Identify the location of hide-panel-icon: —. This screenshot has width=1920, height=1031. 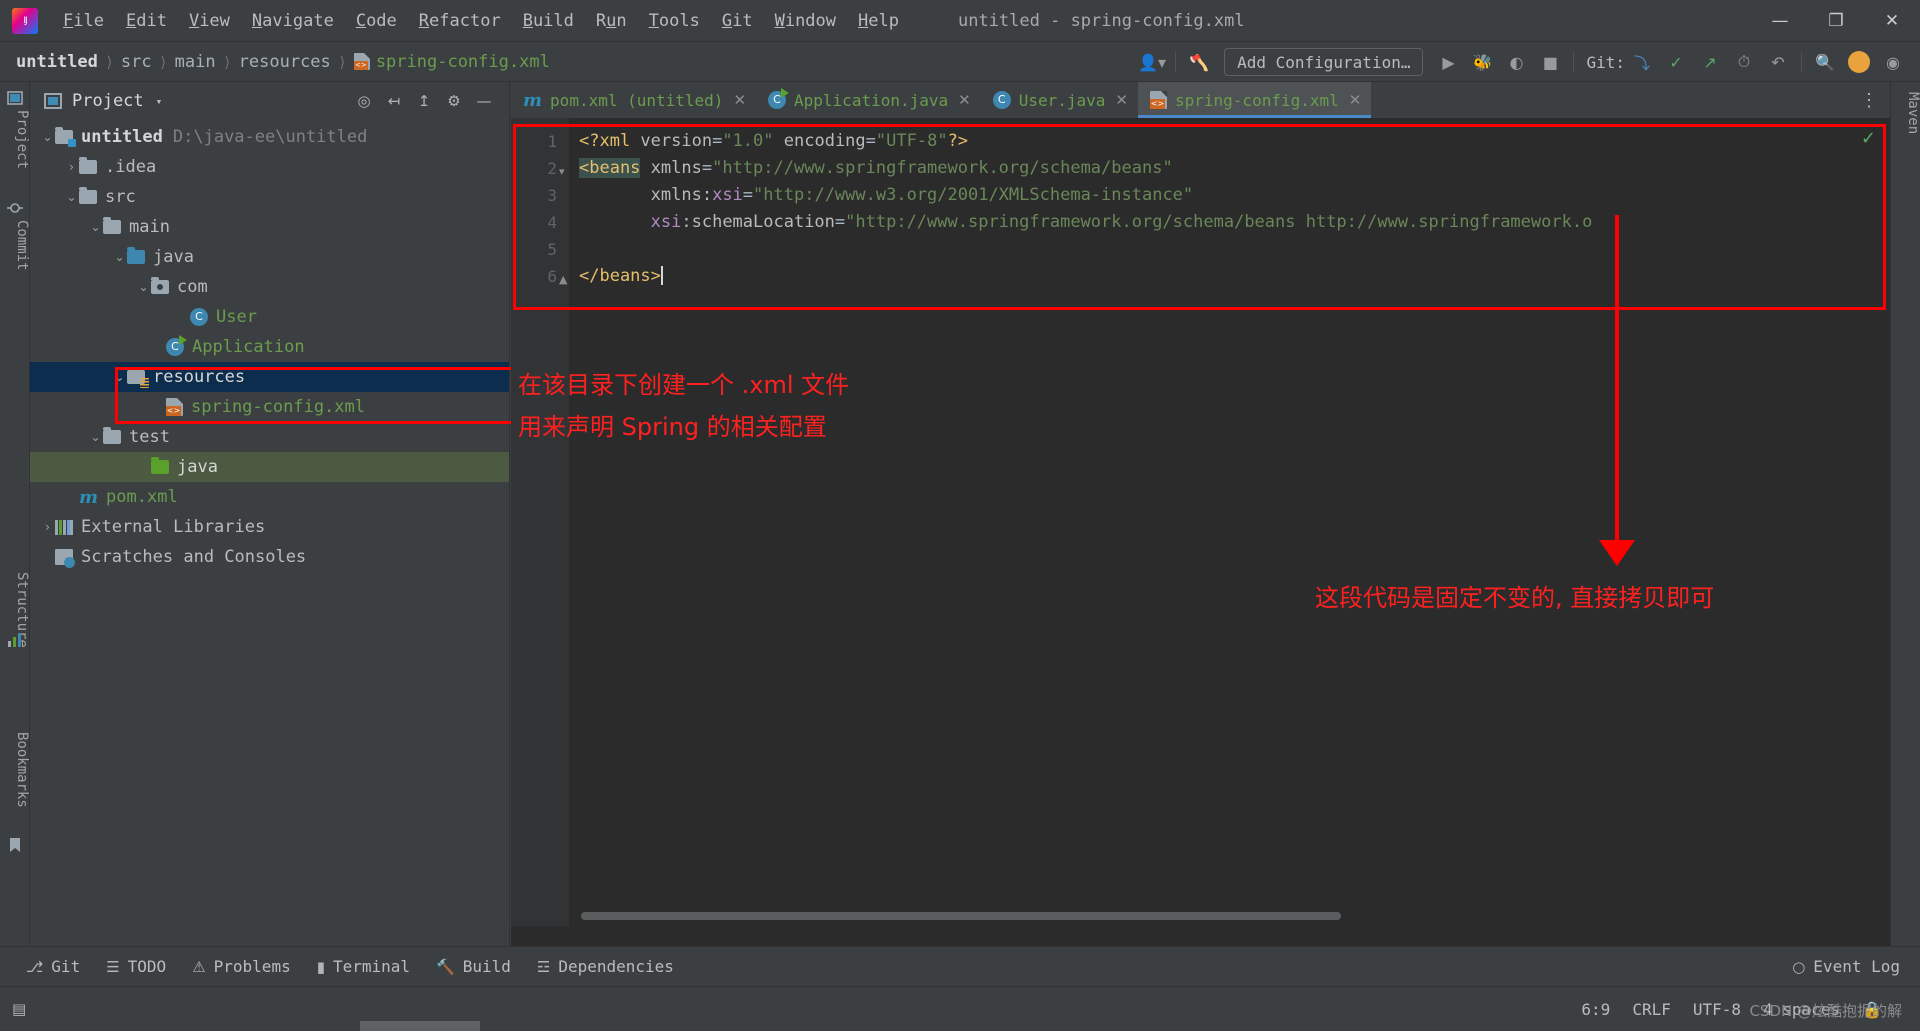
(484, 101).